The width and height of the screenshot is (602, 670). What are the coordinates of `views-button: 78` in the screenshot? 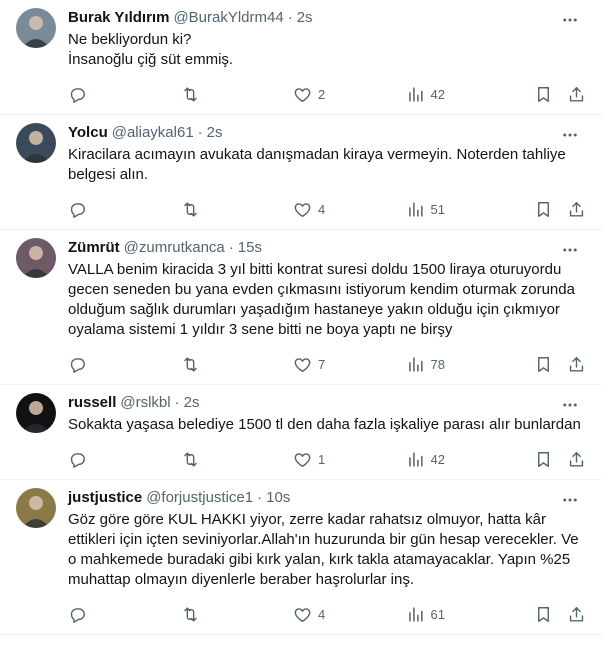 It's located at (461, 364).